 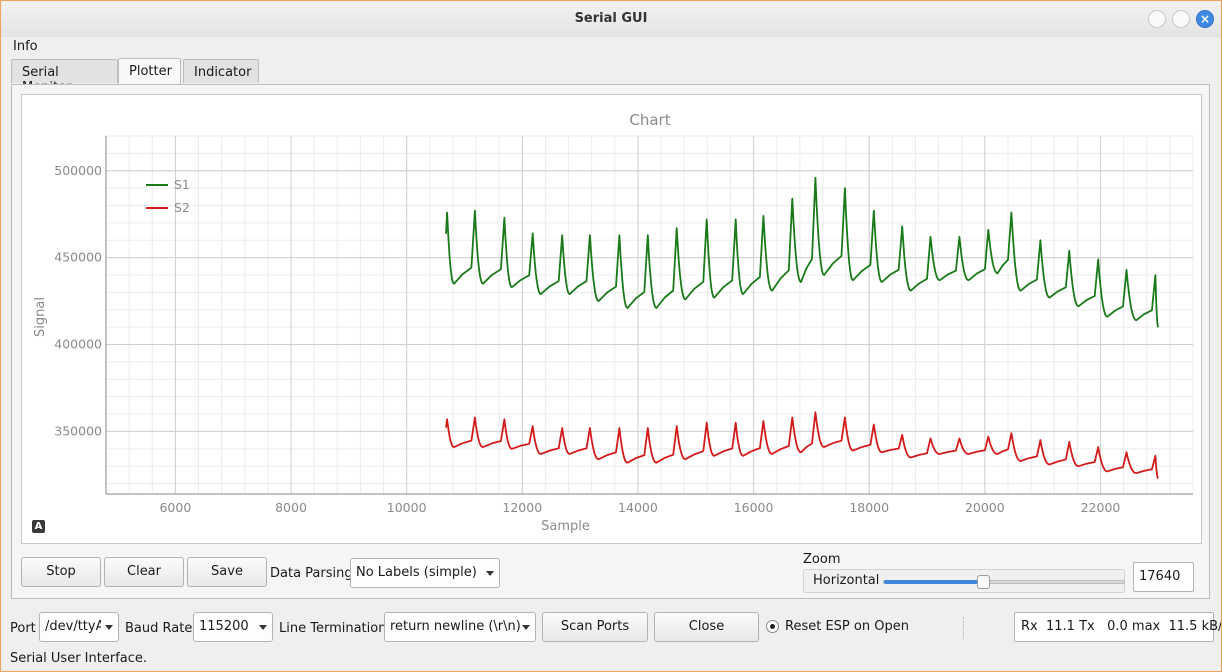 What do you see at coordinates (1101, 507) in the screenshot?
I see `x-tick-label: 22000` at bounding box center [1101, 507].